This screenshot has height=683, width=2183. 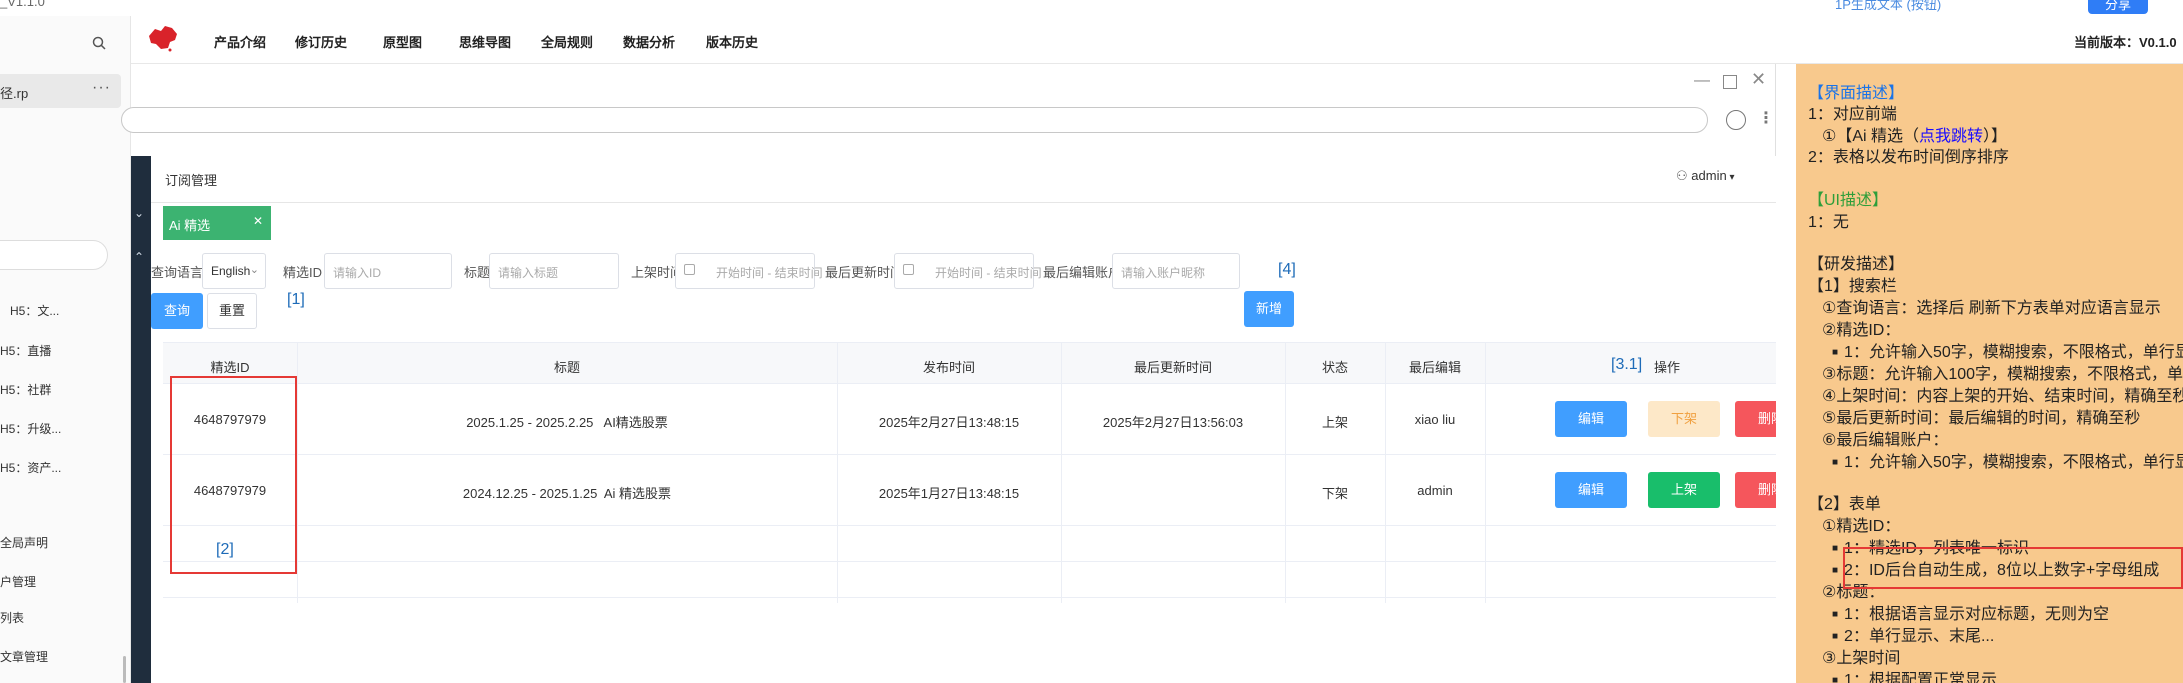 What do you see at coordinates (554, 271) in the screenshot?
I see `title-input: 请输入标题` at bounding box center [554, 271].